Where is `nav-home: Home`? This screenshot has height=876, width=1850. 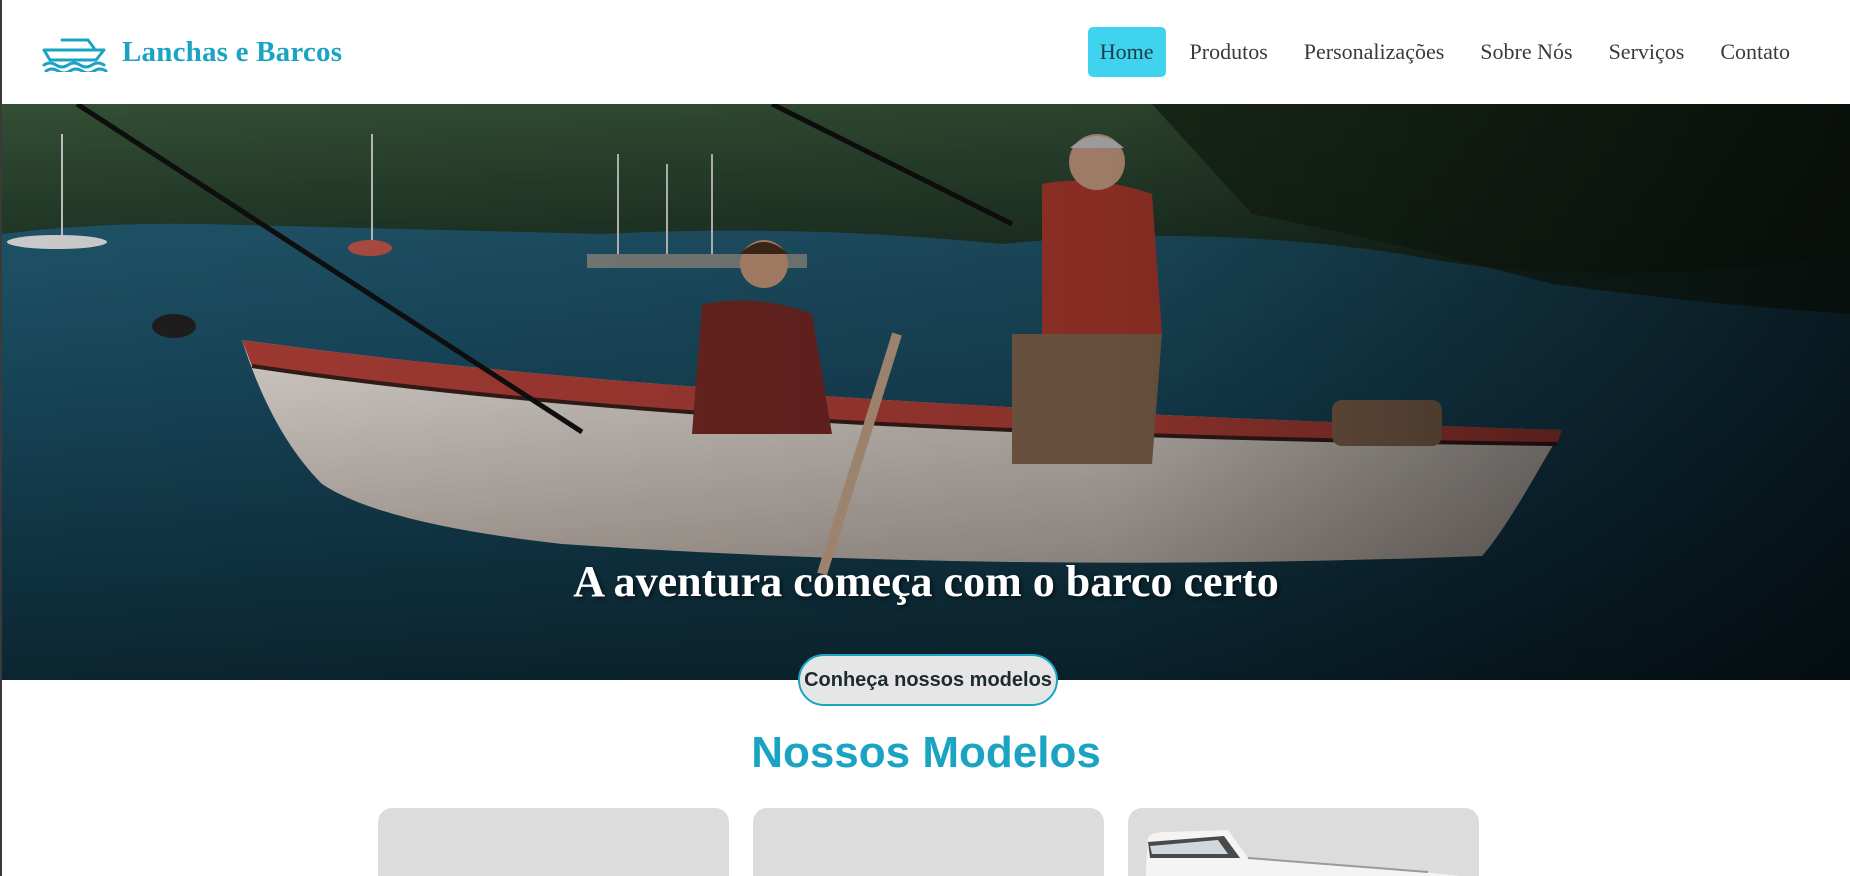 nav-home: Home is located at coordinates (1126, 52).